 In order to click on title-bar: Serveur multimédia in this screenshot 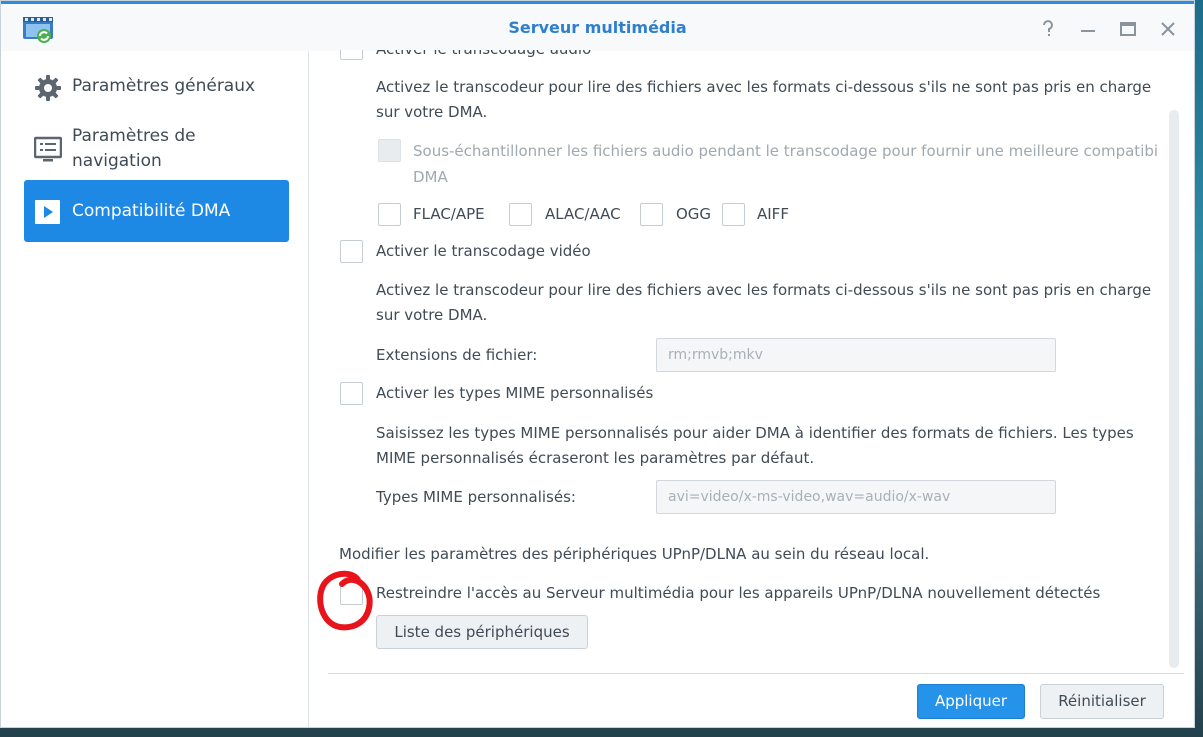, I will do `click(597, 26)`.